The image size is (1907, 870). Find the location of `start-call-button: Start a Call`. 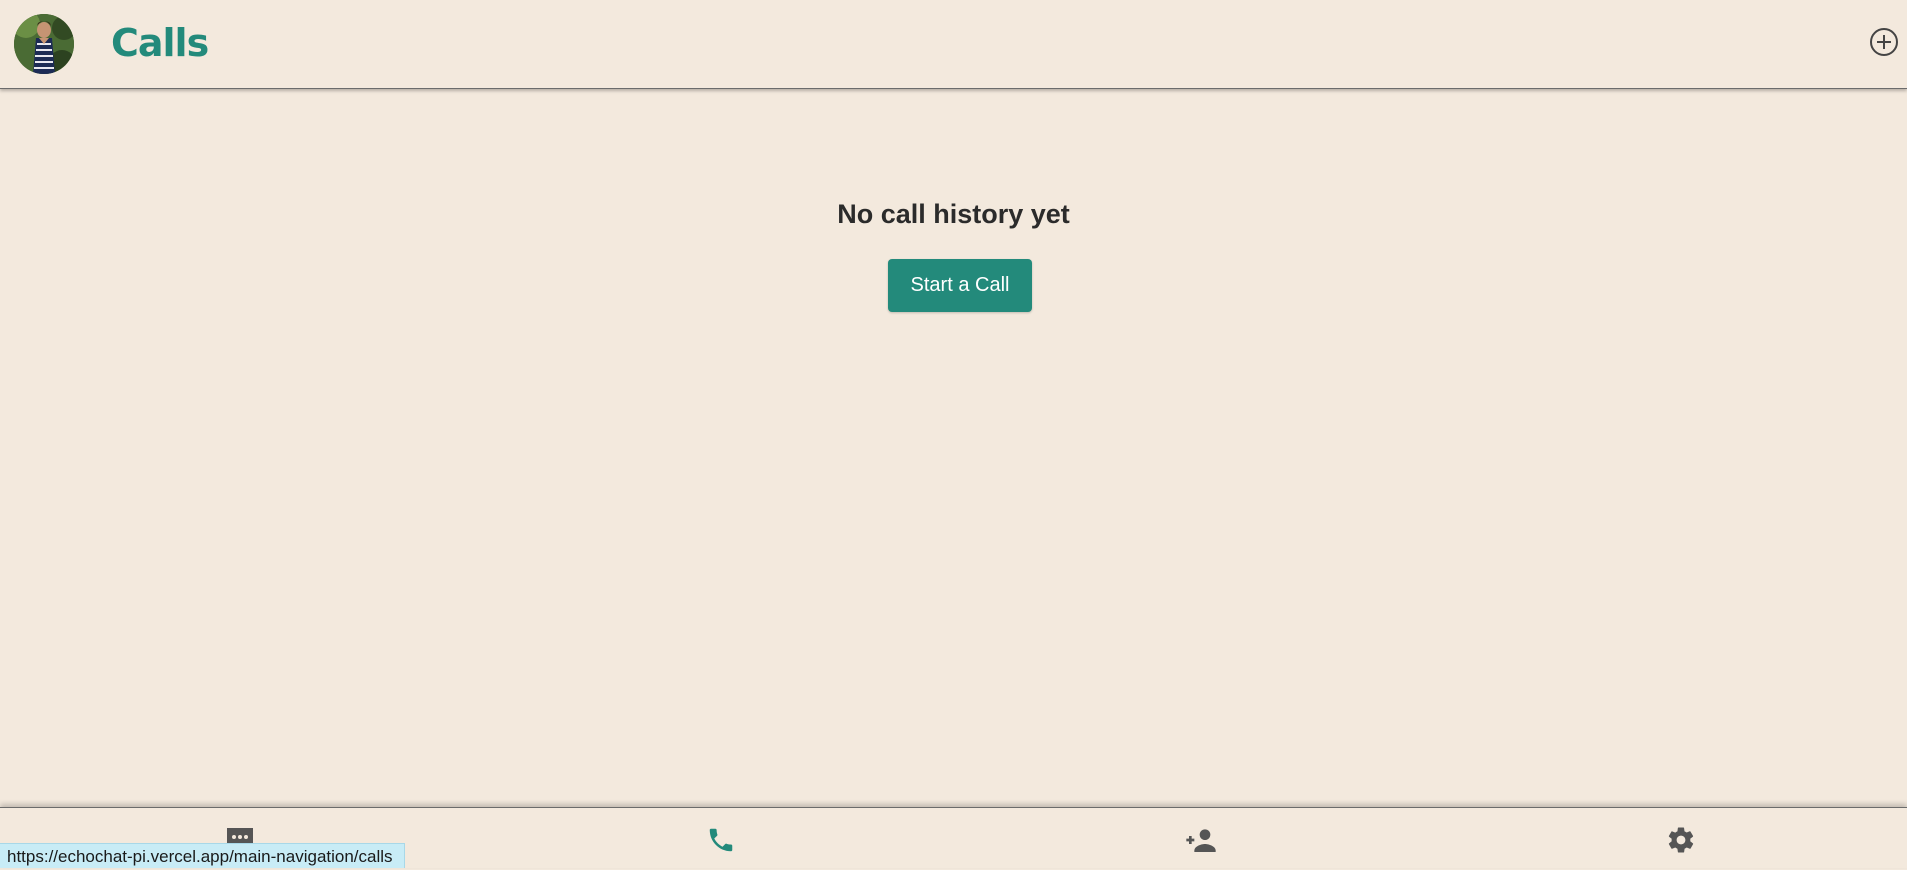

start-call-button: Start a Call is located at coordinates (960, 285).